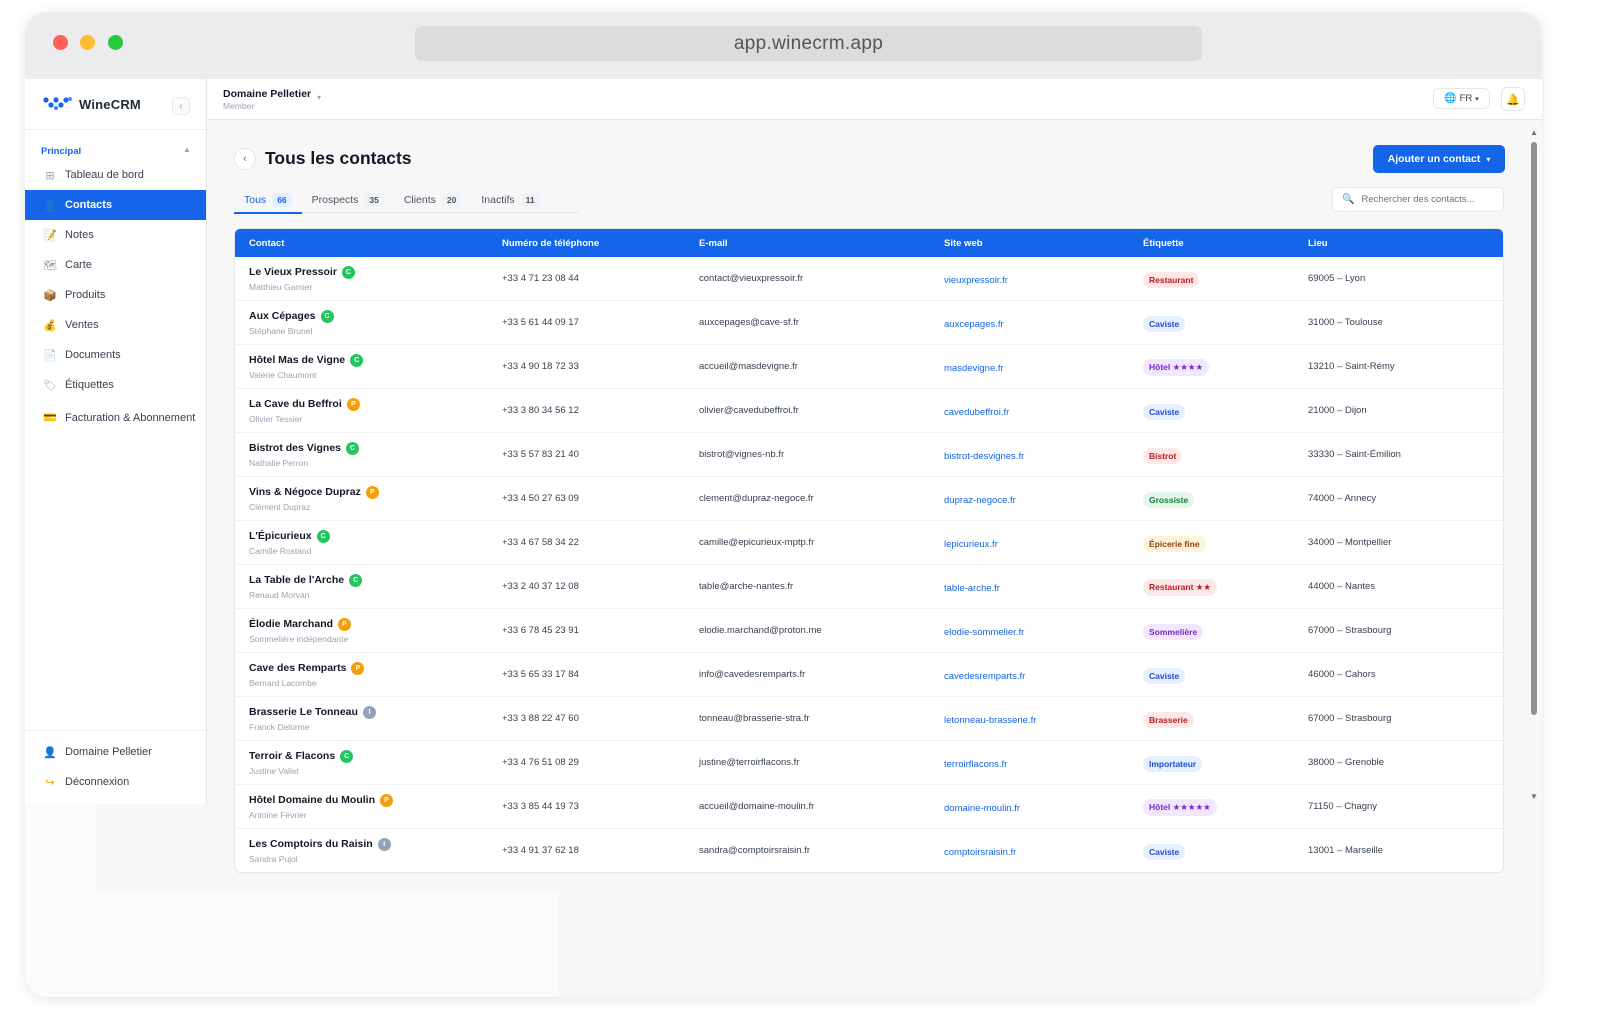  What do you see at coordinates (295, 448) in the screenshot?
I see `contact-name: Bistrot des Vignes` at bounding box center [295, 448].